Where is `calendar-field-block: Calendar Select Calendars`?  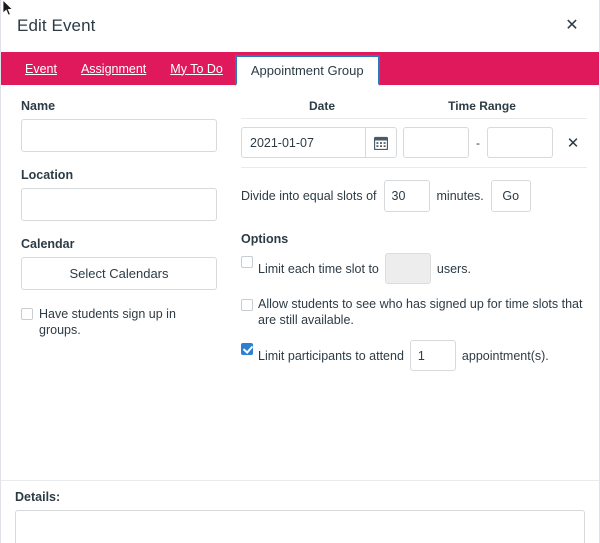 calendar-field-block: Calendar Select Calendars is located at coordinates (119, 263).